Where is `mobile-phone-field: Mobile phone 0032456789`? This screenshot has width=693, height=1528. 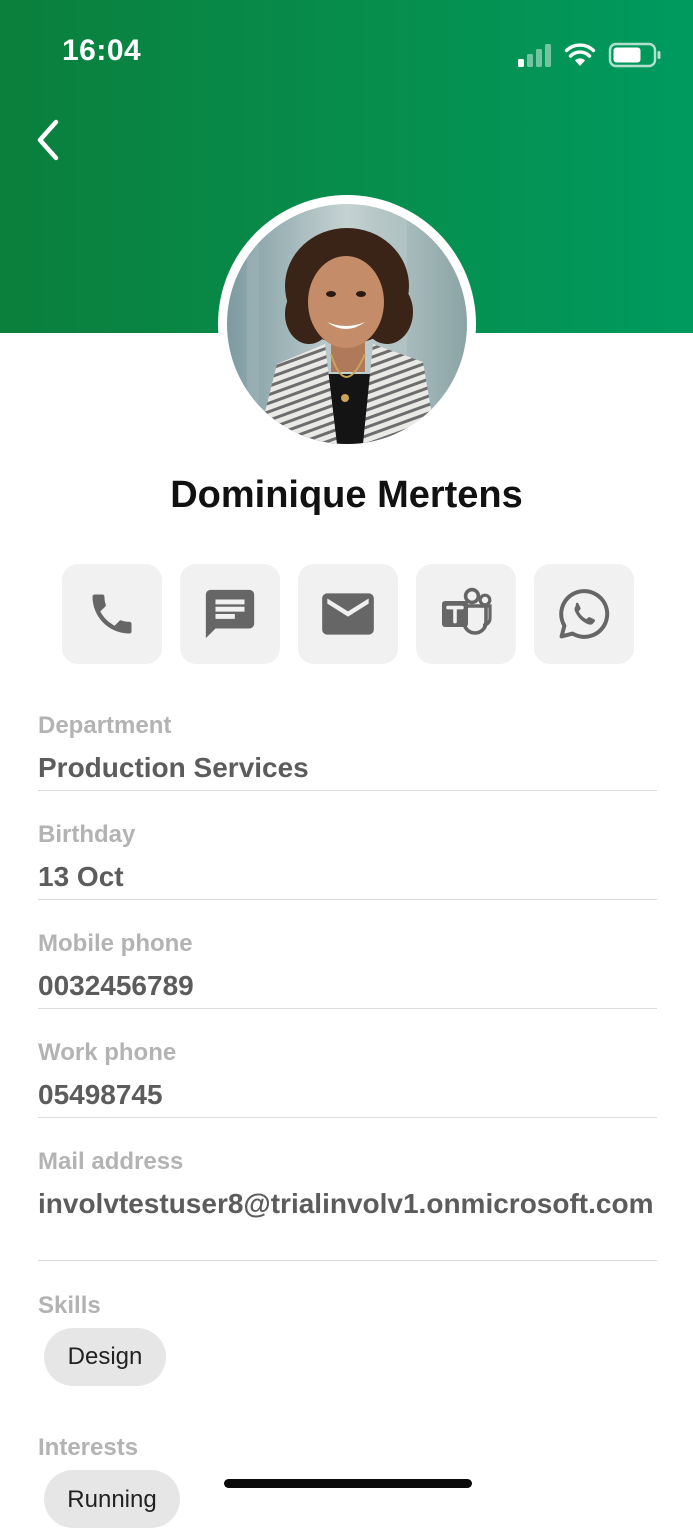 mobile-phone-field: Mobile phone 0032456789 is located at coordinates (347, 969).